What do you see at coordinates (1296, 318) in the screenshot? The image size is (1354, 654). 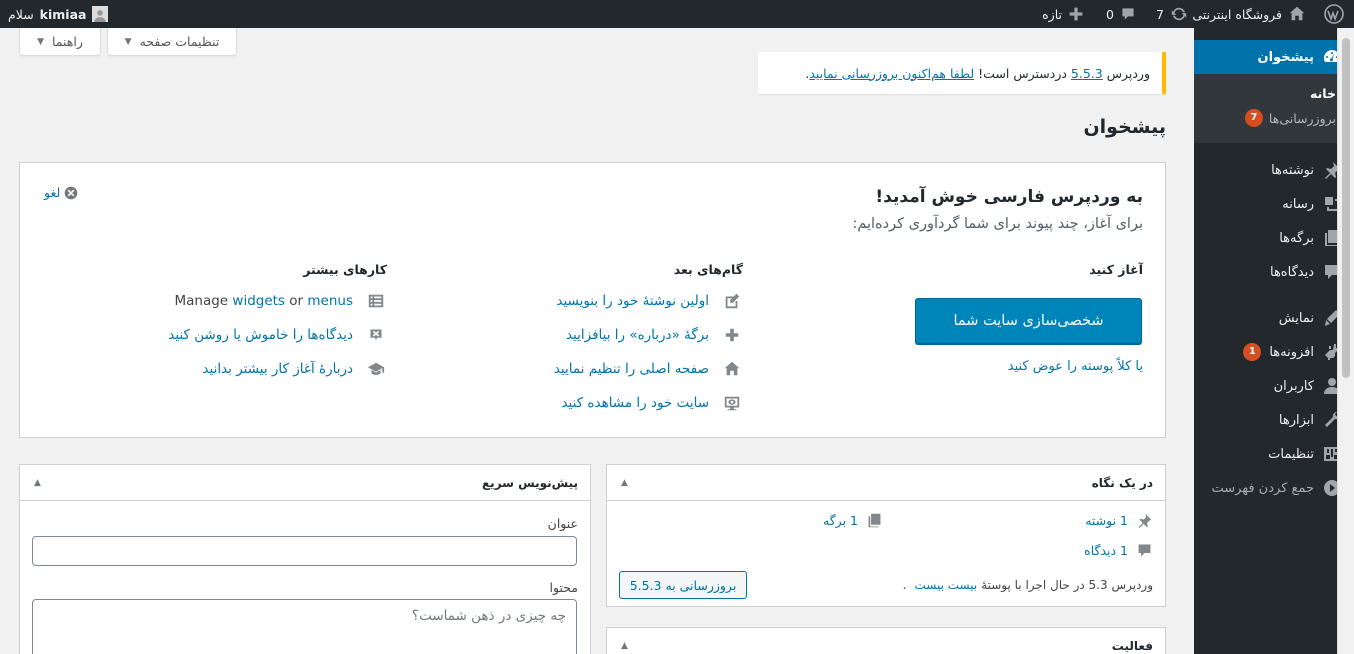 I see `sidebar-item-label: نمایش` at bounding box center [1296, 318].